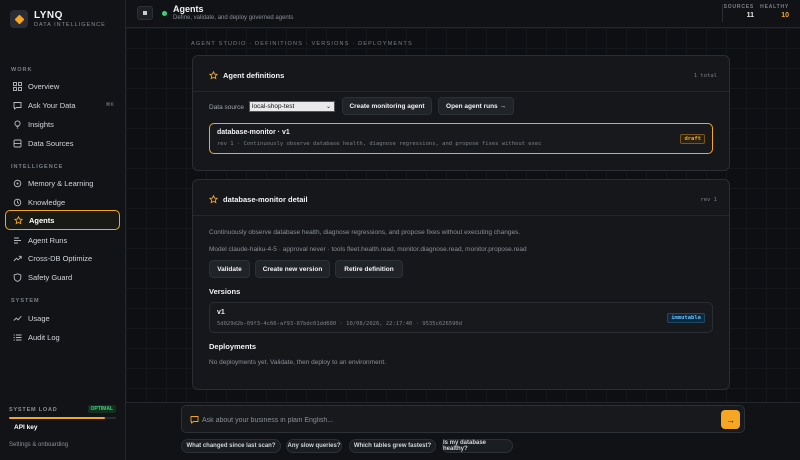  I want to click on system-load: SYSTEM LOAD OPTIMAL, so click(62, 412).